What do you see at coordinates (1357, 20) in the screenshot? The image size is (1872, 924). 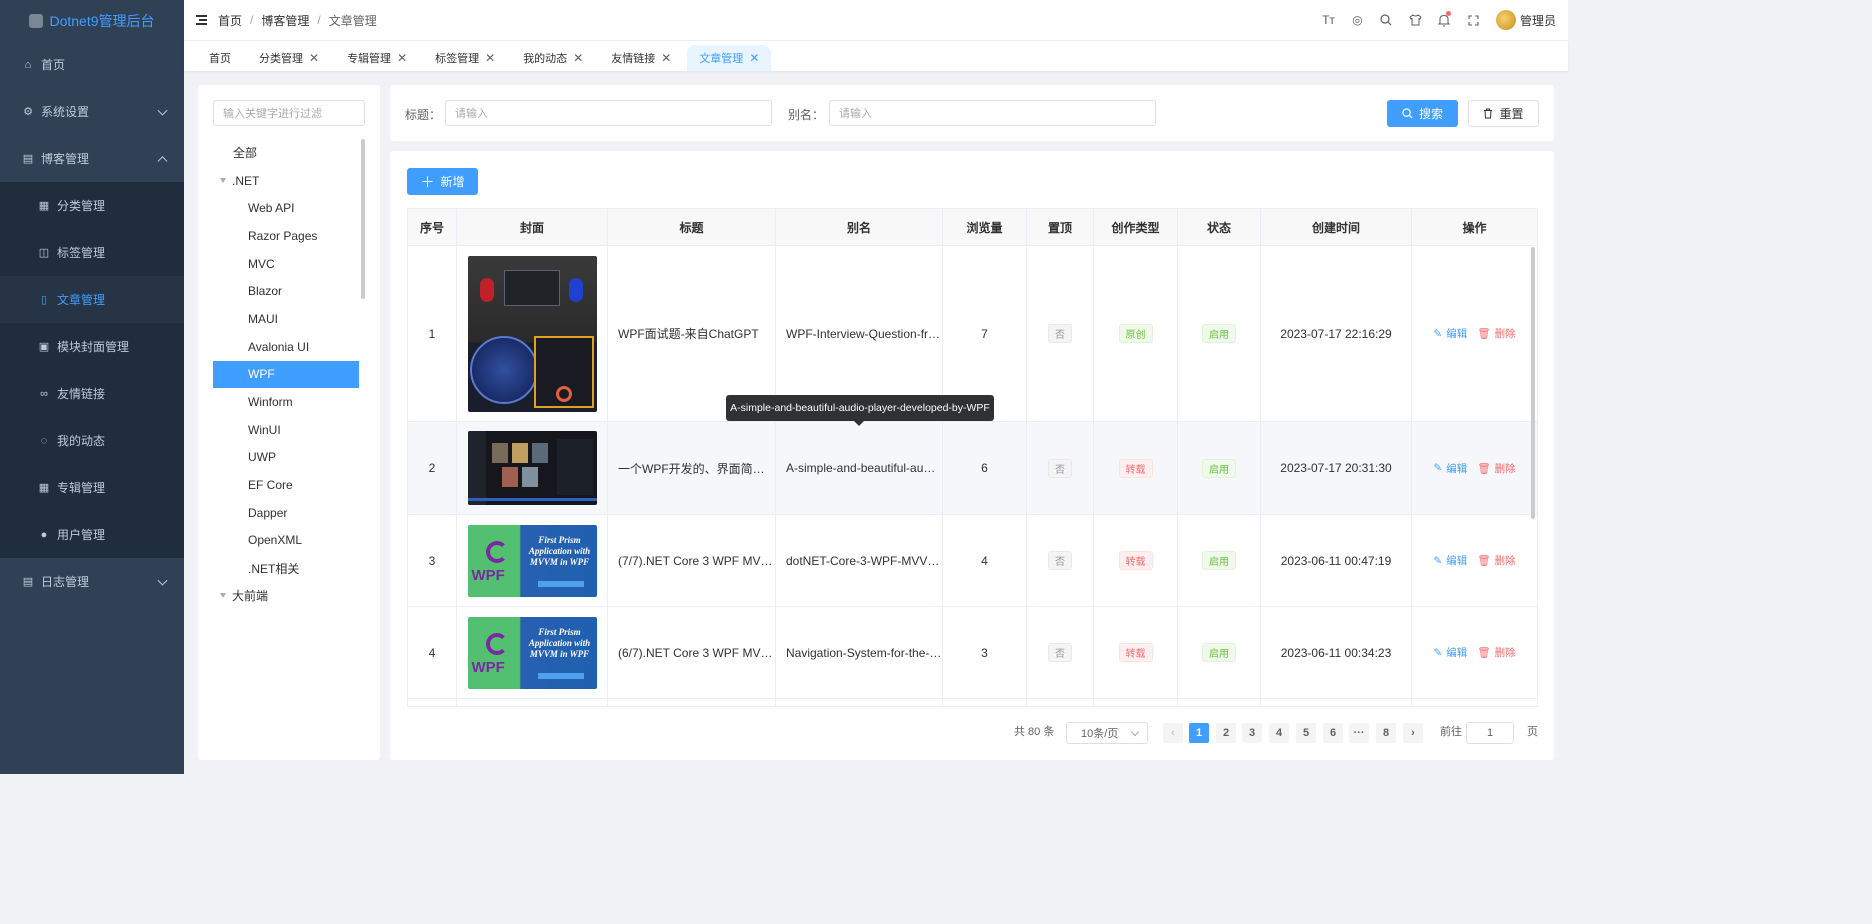 I see `github-icon: ◎` at bounding box center [1357, 20].